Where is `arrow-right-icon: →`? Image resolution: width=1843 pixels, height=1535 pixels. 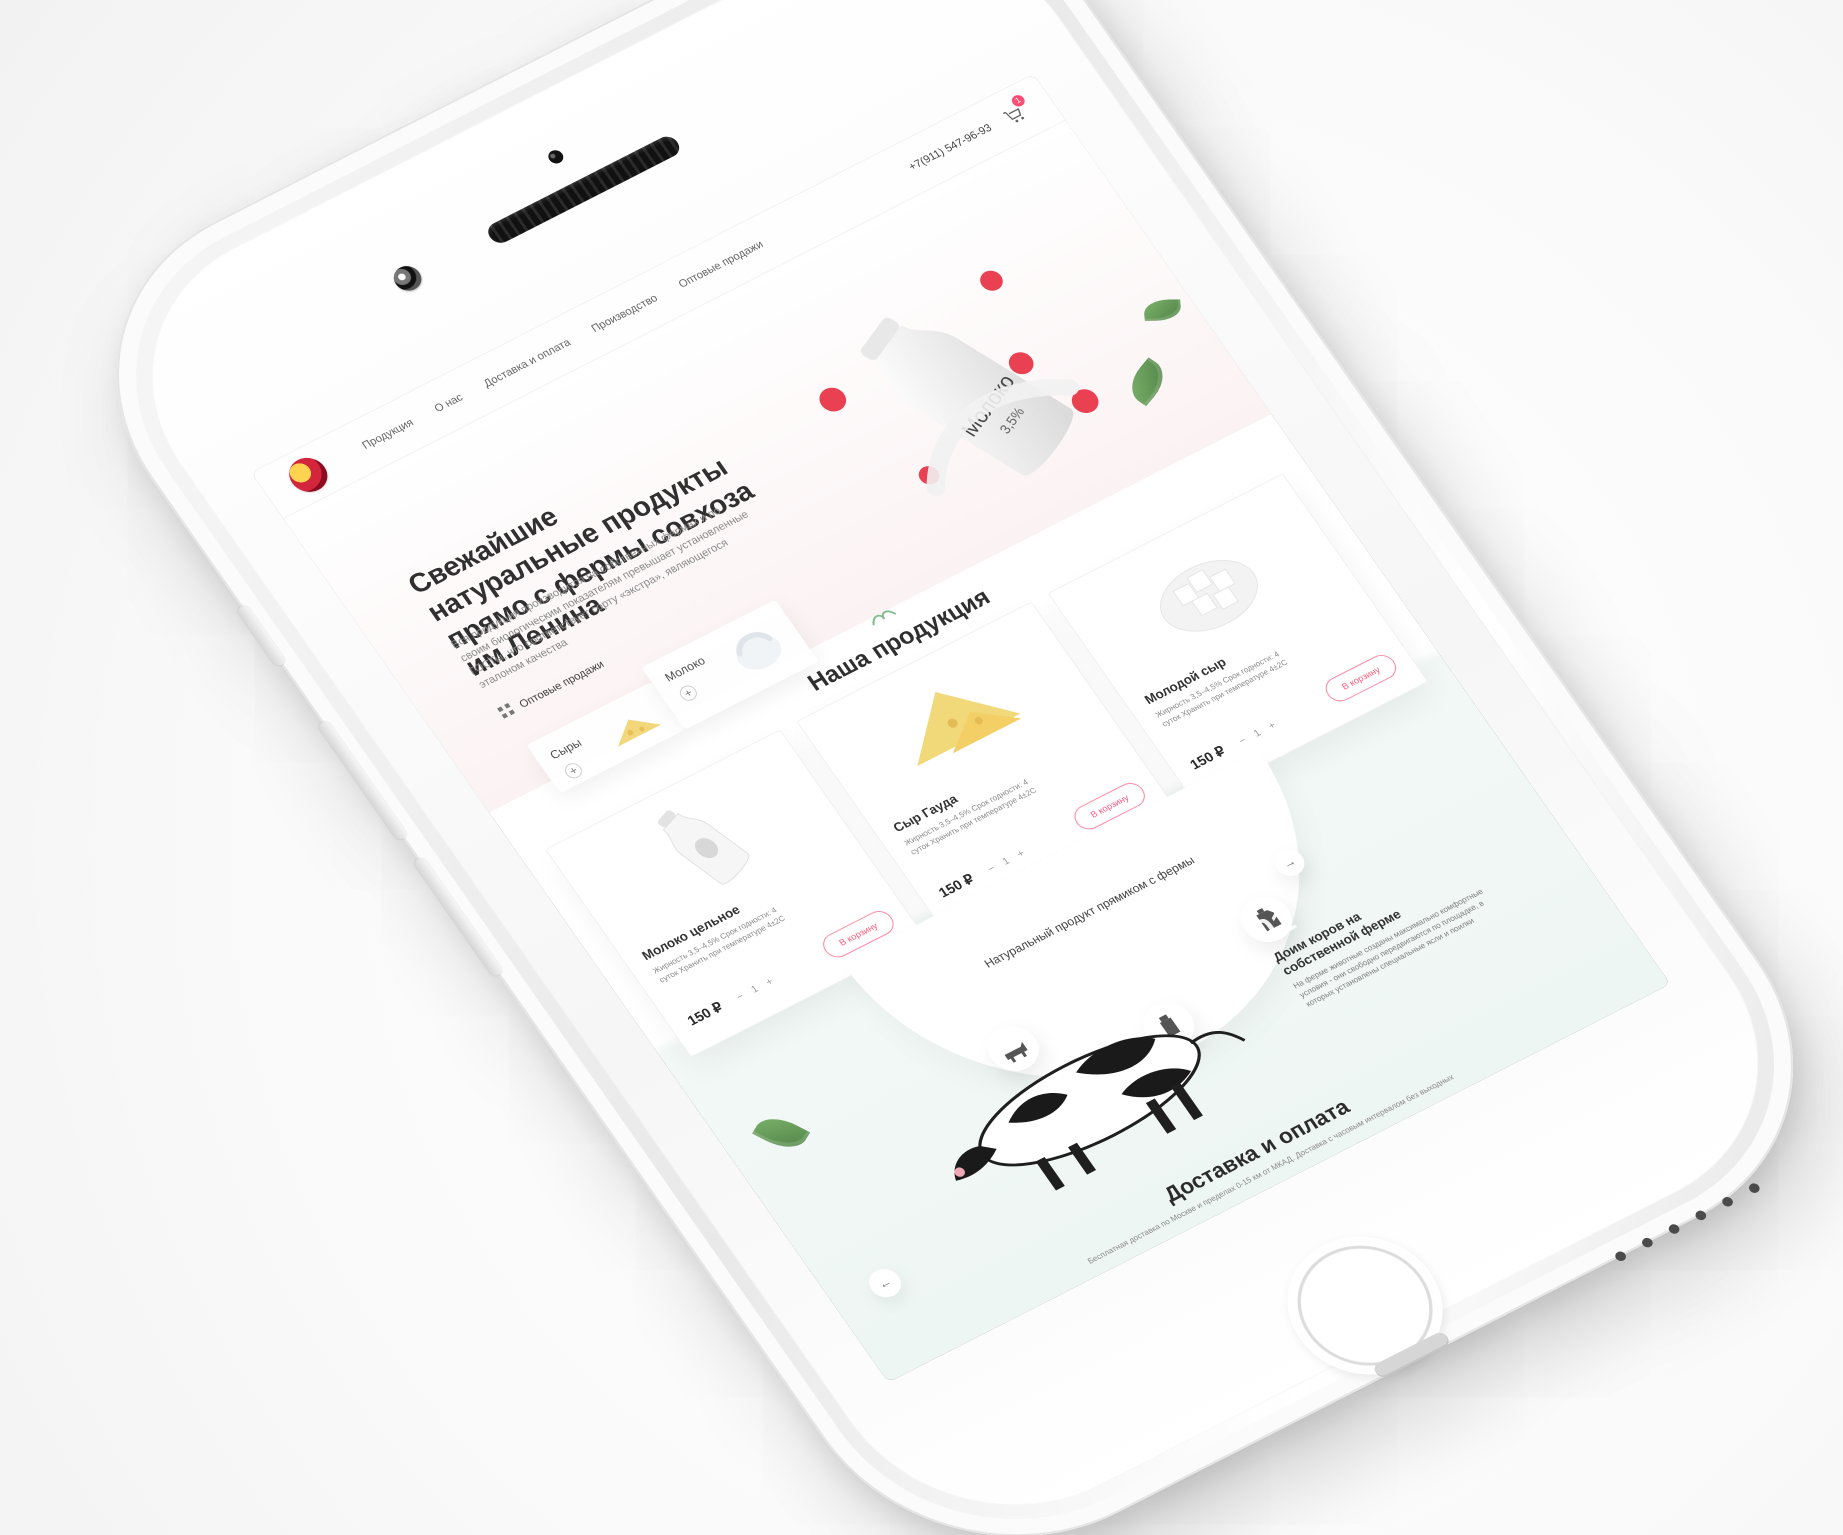
arrow-right-icon: → is located at coordinates (1289, 863).